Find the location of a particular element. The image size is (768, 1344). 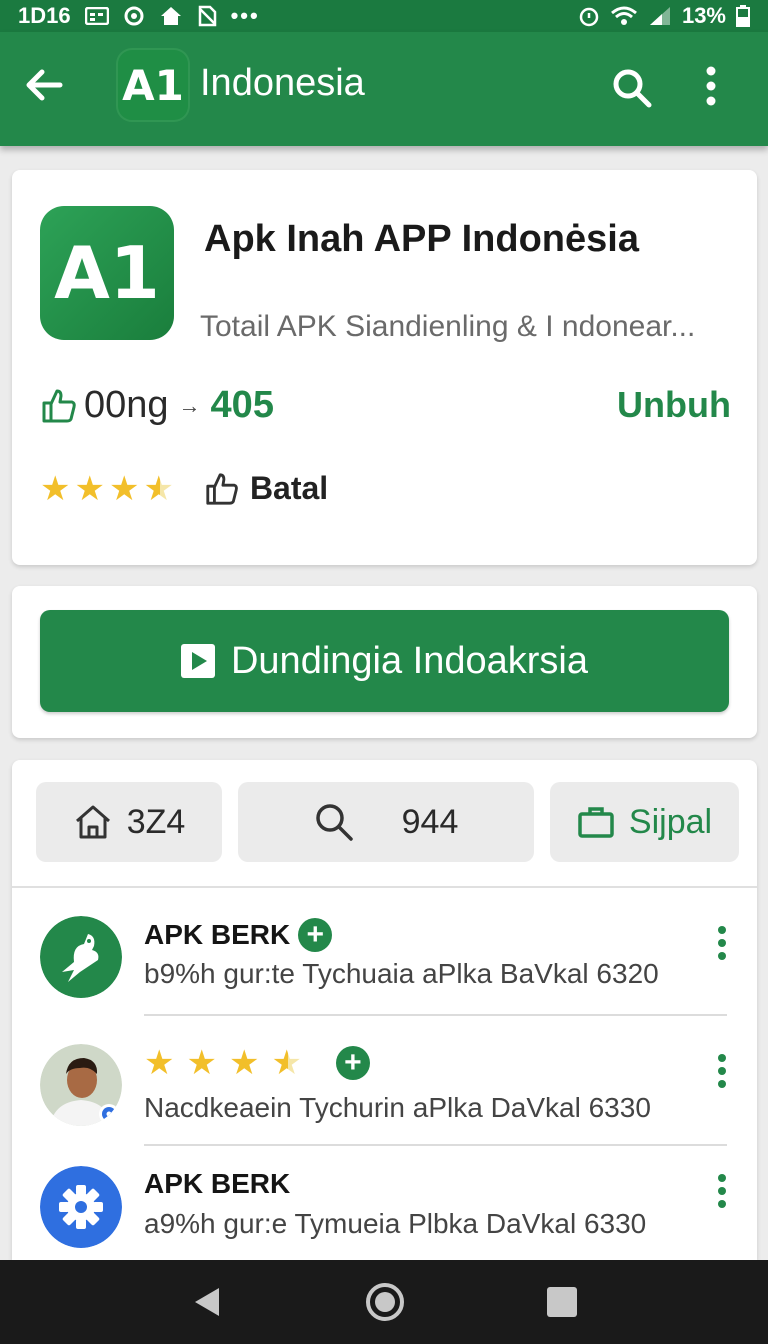

download-button-label: Dundingia Indoakrsia is located at coordinates (409, 660).